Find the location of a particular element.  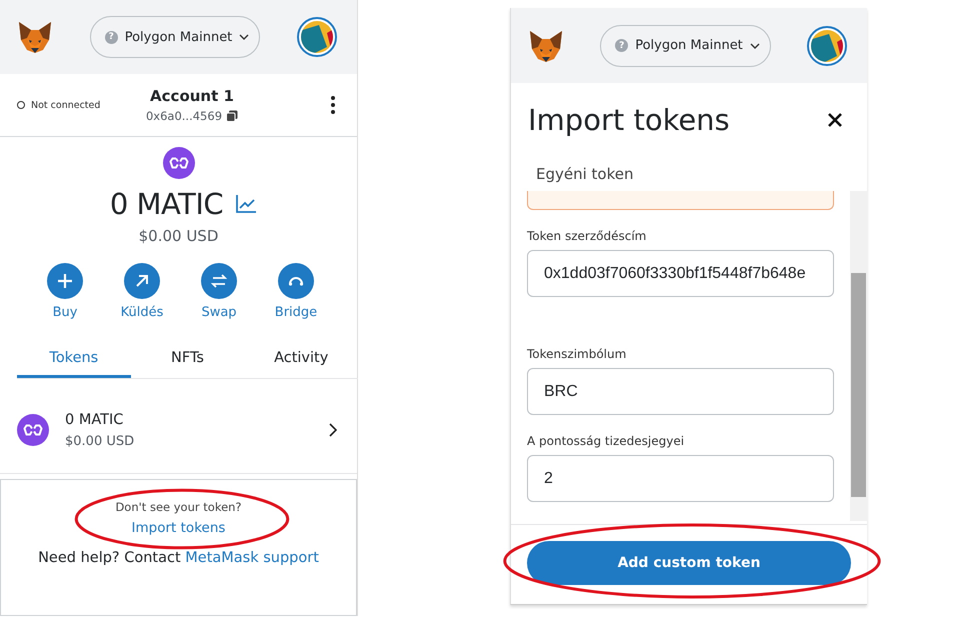

section-tab: Egyéni token is located at coordinates (689, 164).